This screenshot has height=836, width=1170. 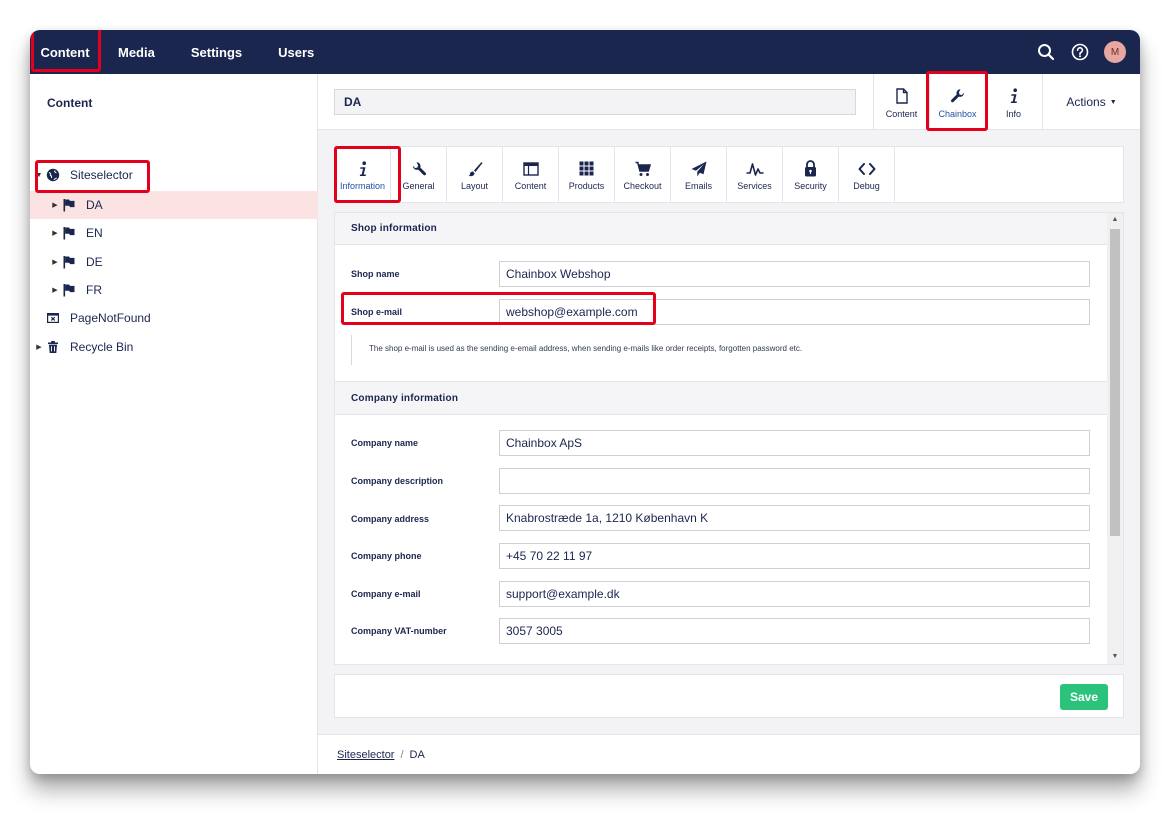 I want to click on tree-item-label: Recycle Bin, so click(x=102, y=347).